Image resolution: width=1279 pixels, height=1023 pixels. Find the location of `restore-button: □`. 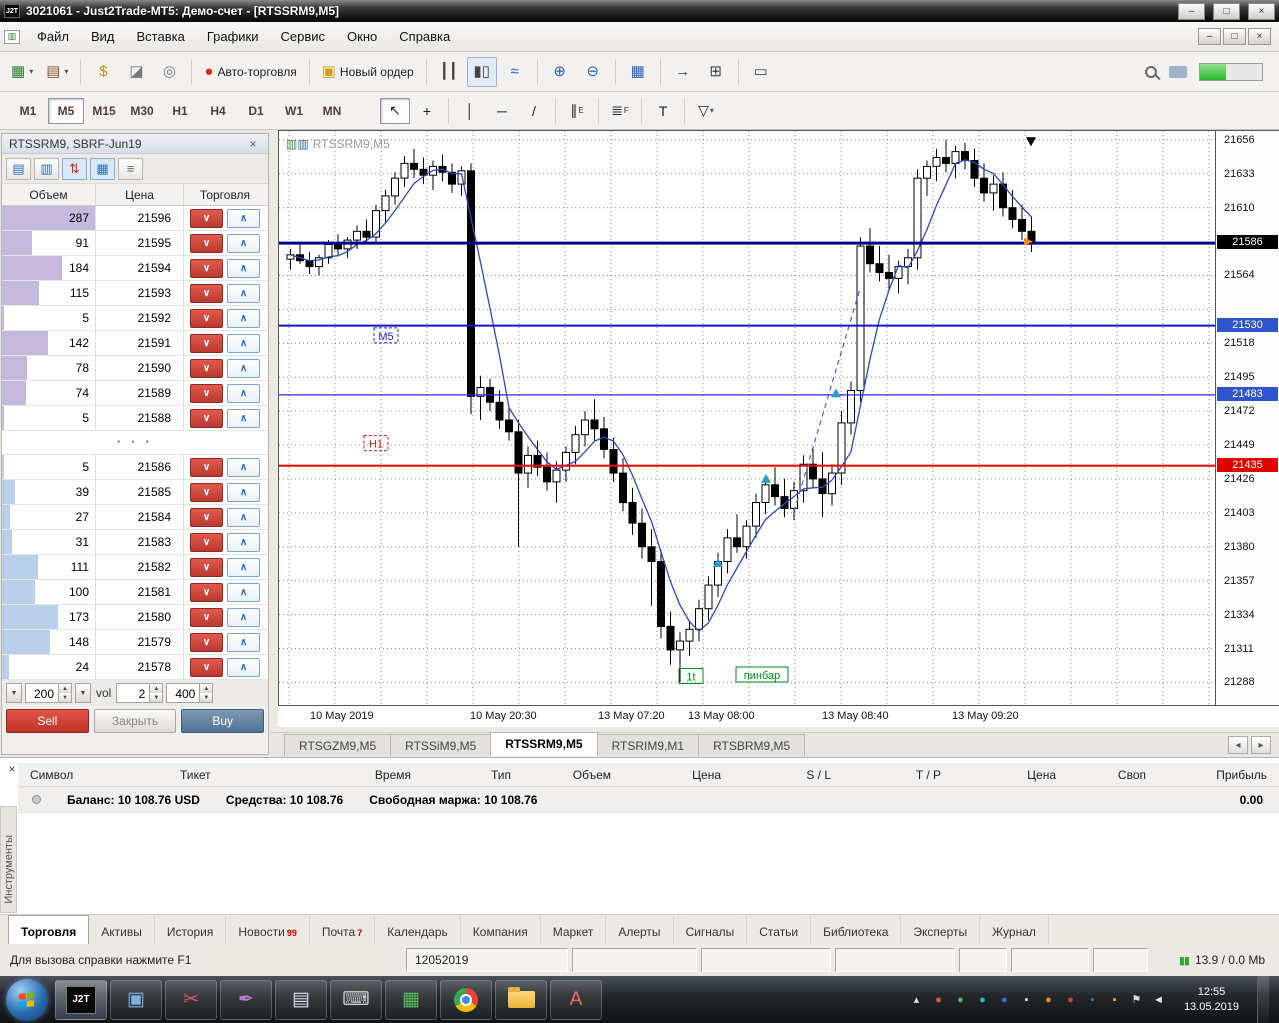

restore-button: □ is located at coordinates (1226, 11).